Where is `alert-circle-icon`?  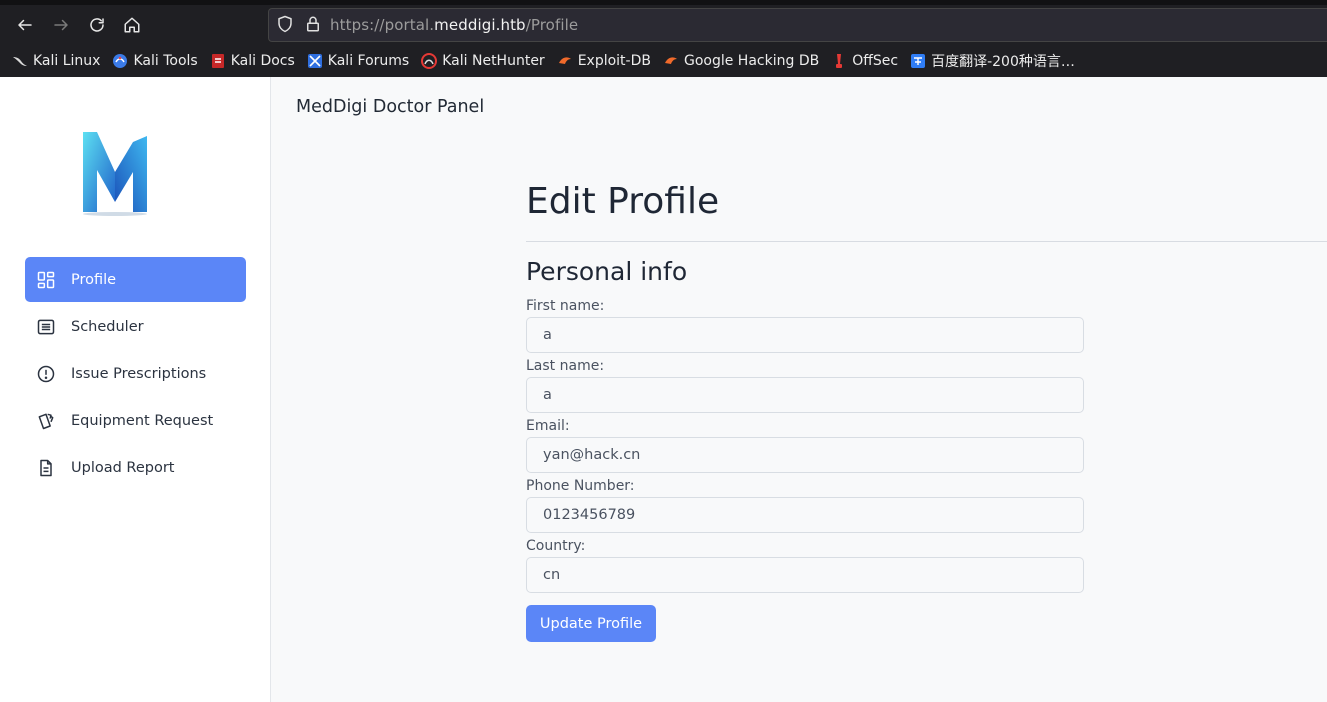 alert-circle-icon is located at coordinates (46, 374).